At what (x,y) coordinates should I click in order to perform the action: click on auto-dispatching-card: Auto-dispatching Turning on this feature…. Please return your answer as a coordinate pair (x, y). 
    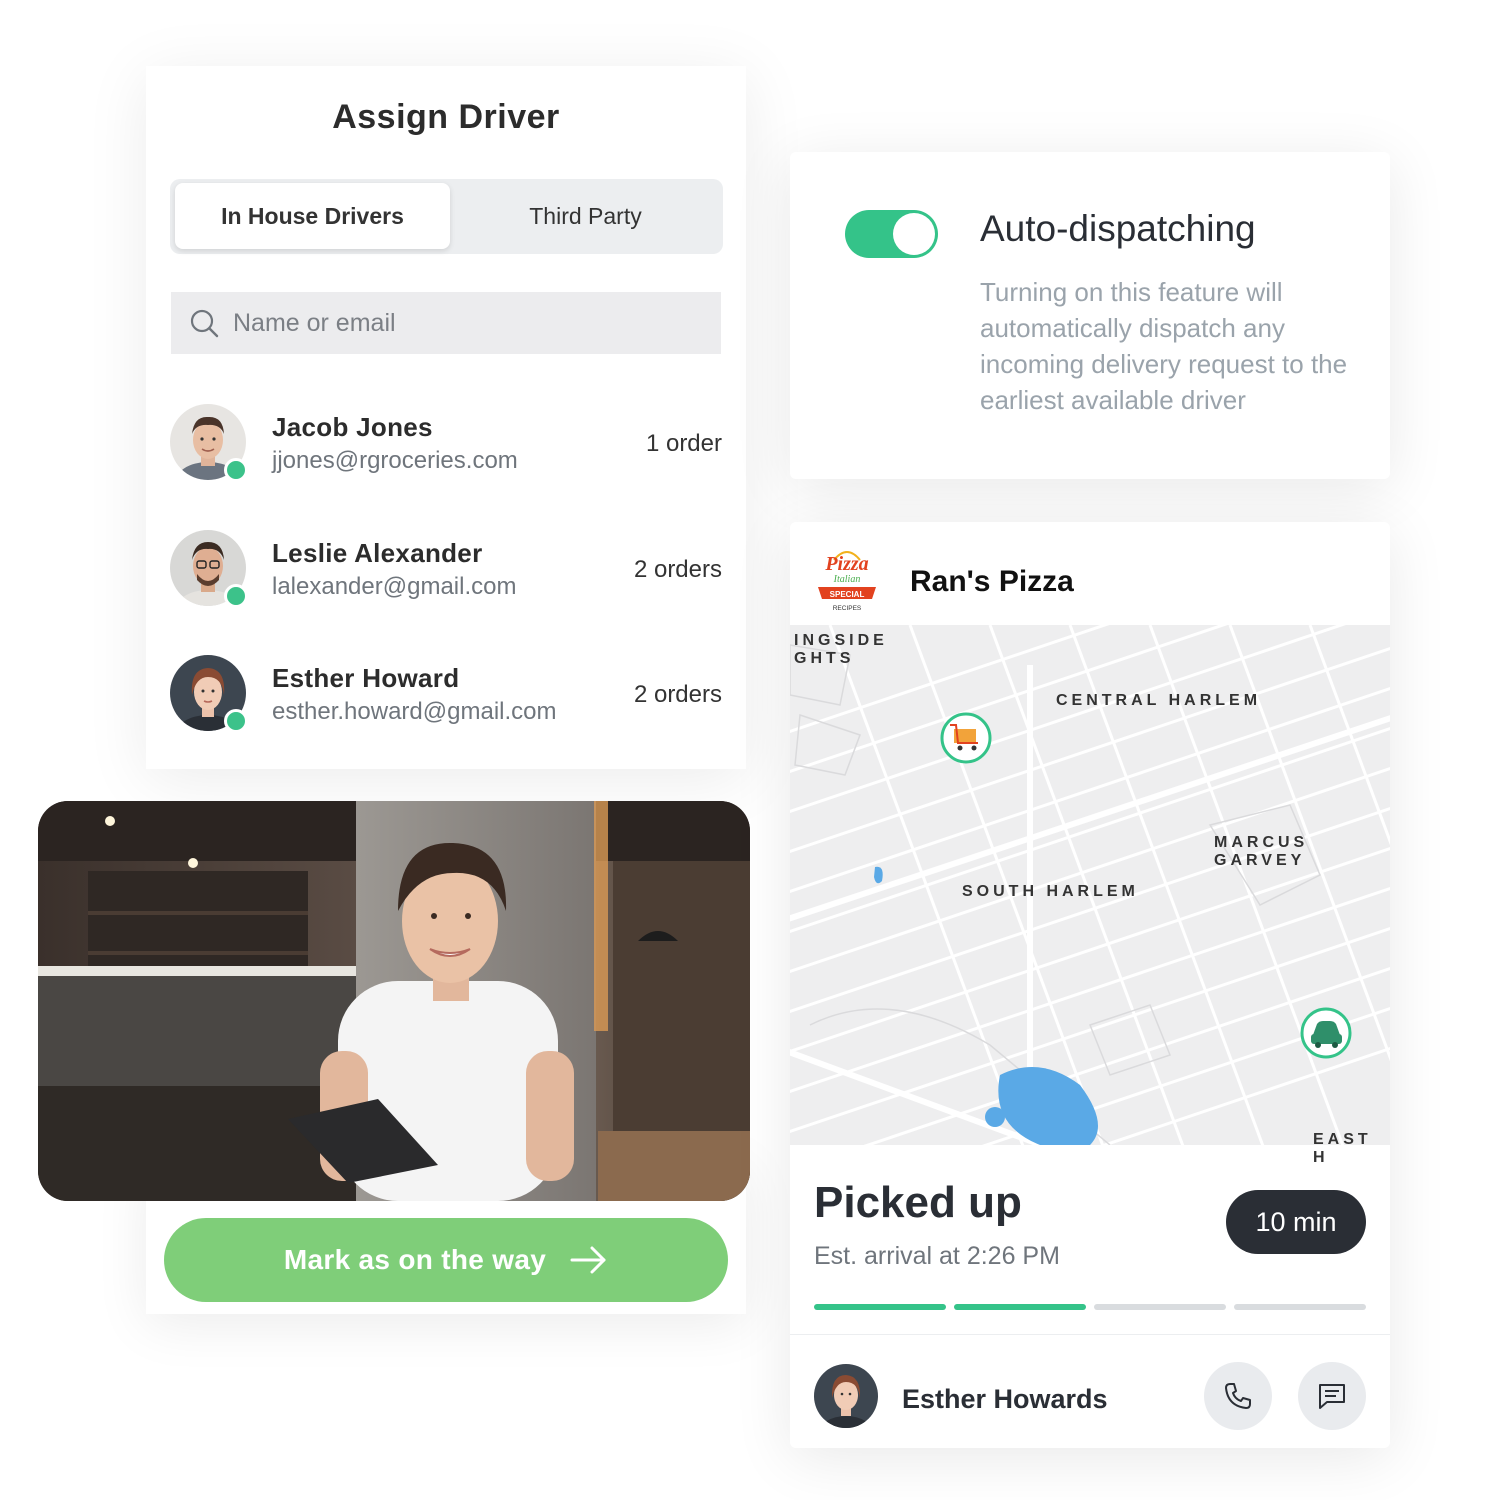
    Looking at the image, I should click on (1090, 315).